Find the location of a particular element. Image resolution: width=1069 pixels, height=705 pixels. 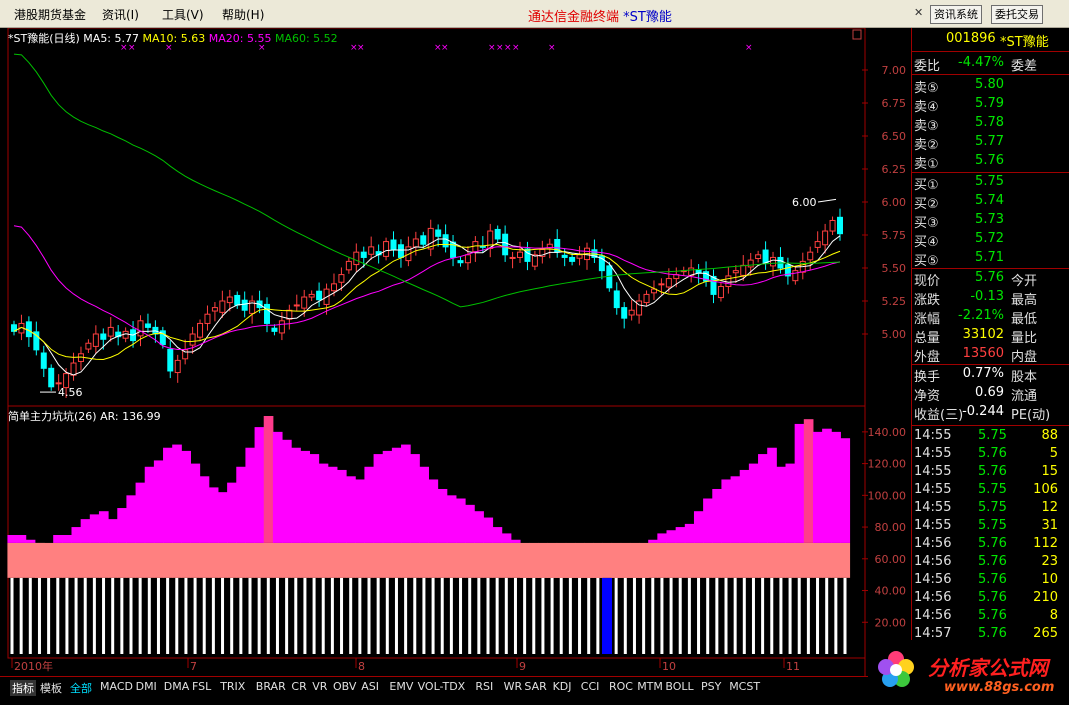

tick-price: 5.76 is located at coordinates (992, 597).